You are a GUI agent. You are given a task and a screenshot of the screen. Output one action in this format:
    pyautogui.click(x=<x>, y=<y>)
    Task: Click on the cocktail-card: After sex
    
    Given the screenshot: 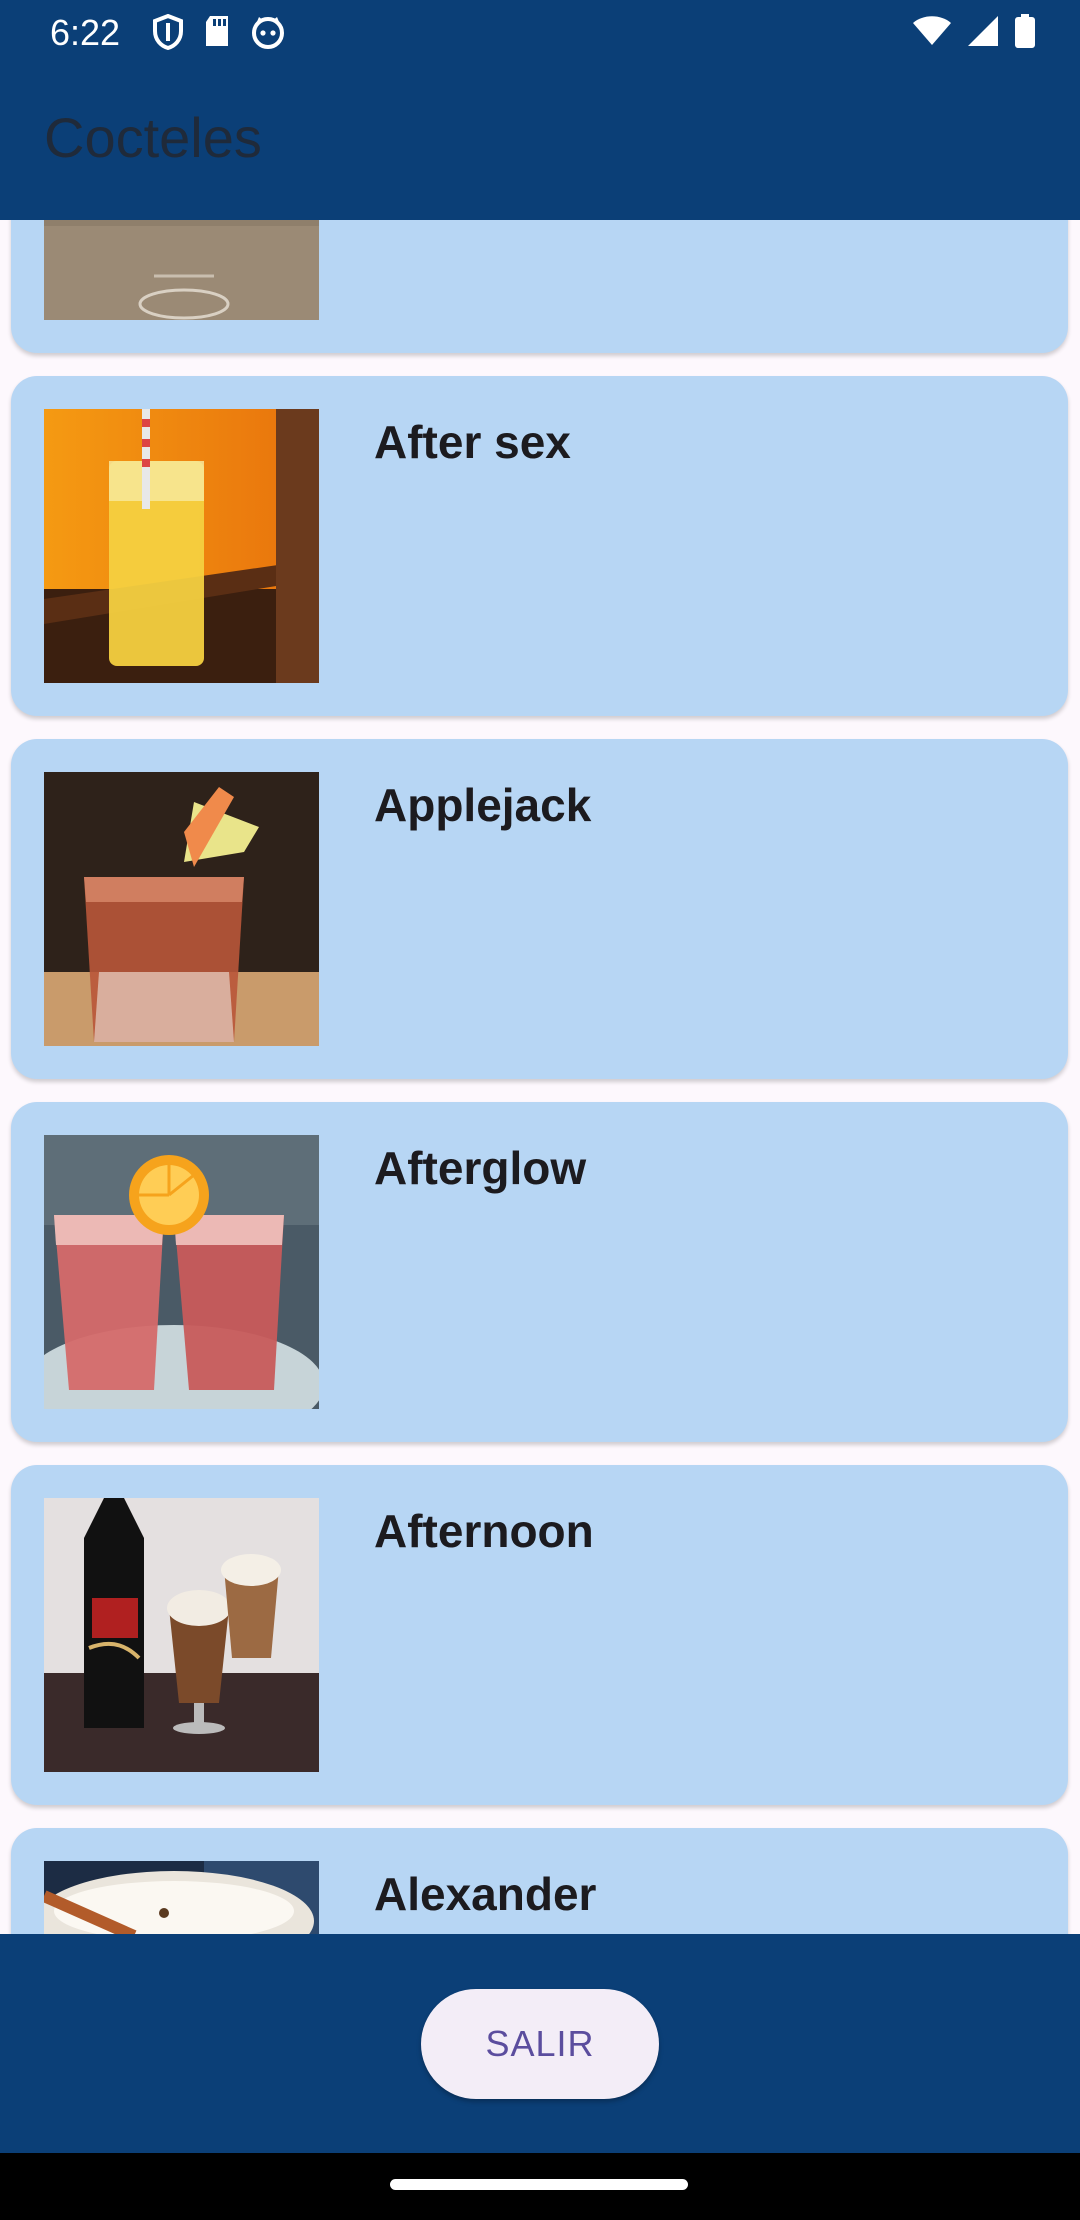 What is the action you would take?
    pyautogui.click(x=539, y=546)
    